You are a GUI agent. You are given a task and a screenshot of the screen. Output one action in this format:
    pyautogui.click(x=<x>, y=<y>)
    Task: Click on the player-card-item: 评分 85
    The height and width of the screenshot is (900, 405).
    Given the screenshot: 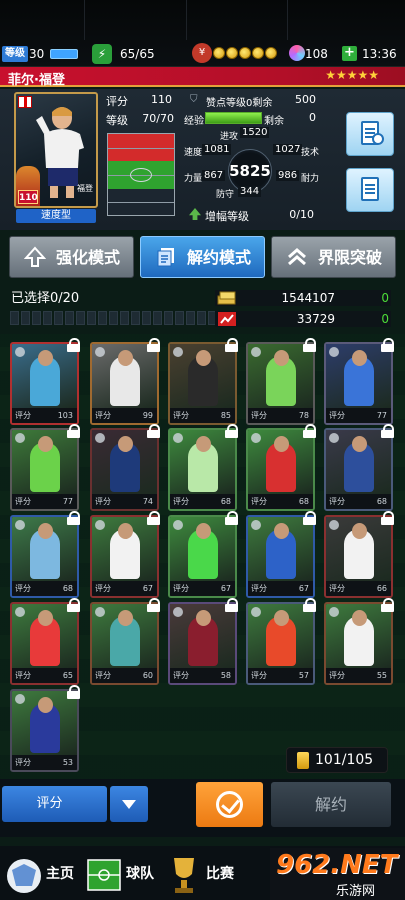 What is the action you would take?
    pyautogui.click(x=202, y=383)
    